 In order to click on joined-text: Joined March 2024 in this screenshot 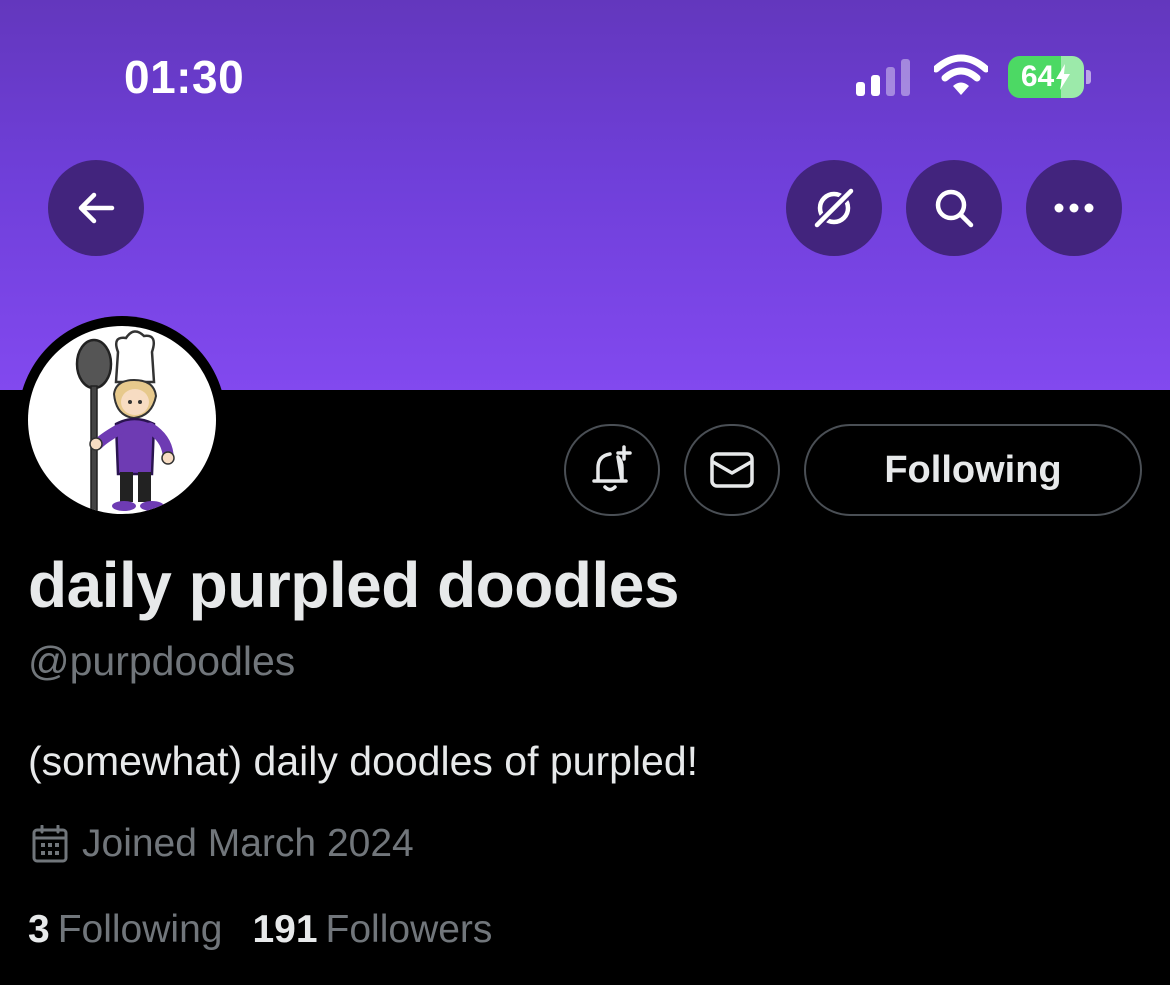, I will do `click(248, 843)`.